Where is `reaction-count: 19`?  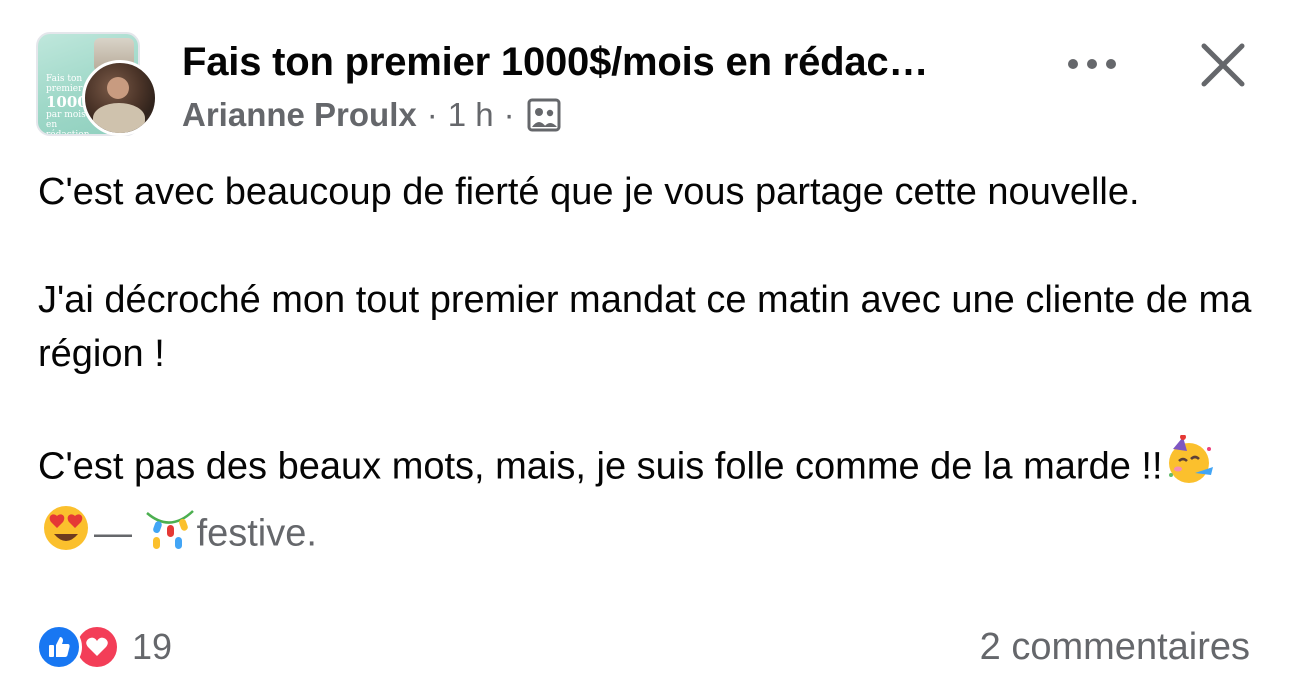 reaction-count: 19 is located at coordinates (152, 646).